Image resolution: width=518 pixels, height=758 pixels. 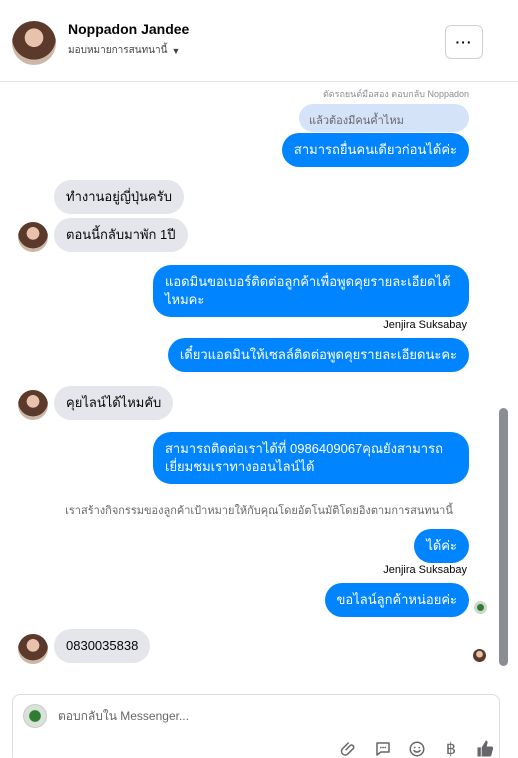 I want to click on incoming-message: 0830035838, so click(x=102, y=646).